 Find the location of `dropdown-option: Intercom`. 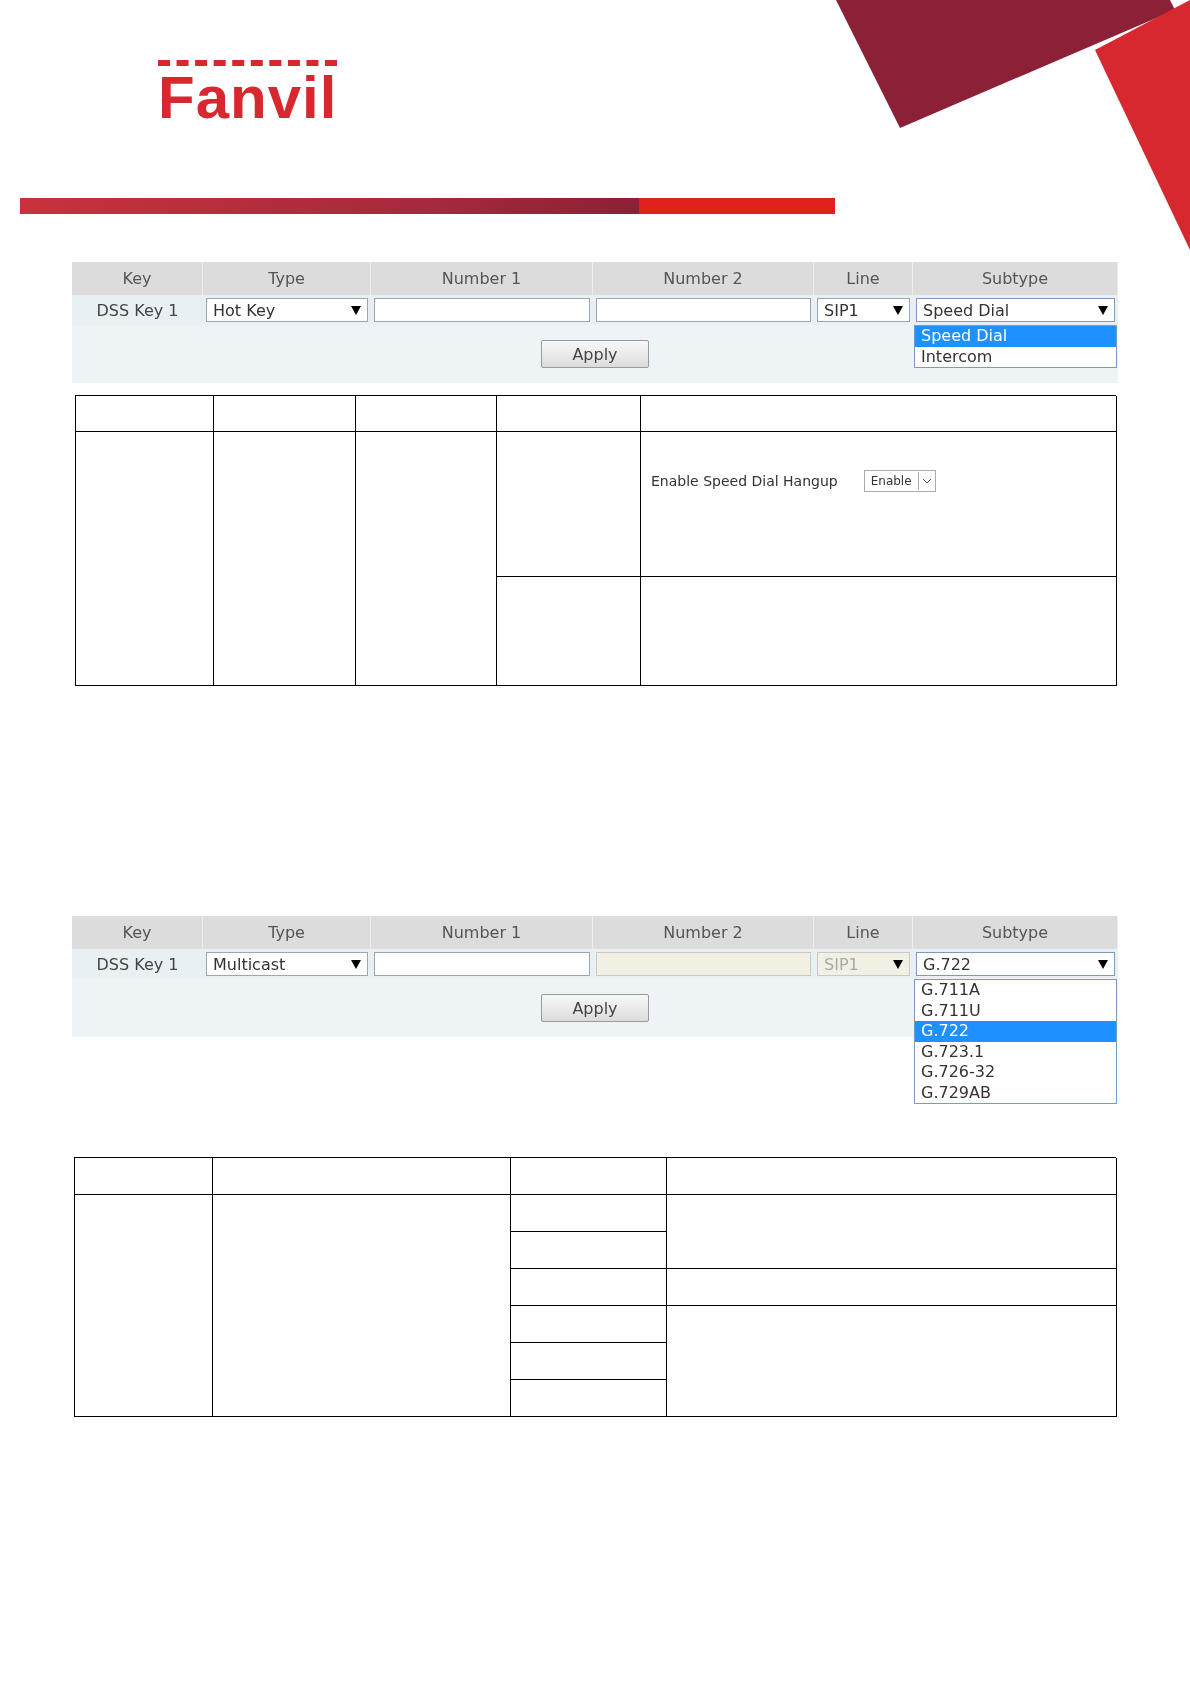

dropdown-option: Intercom is located at coordinates (1015, 356).